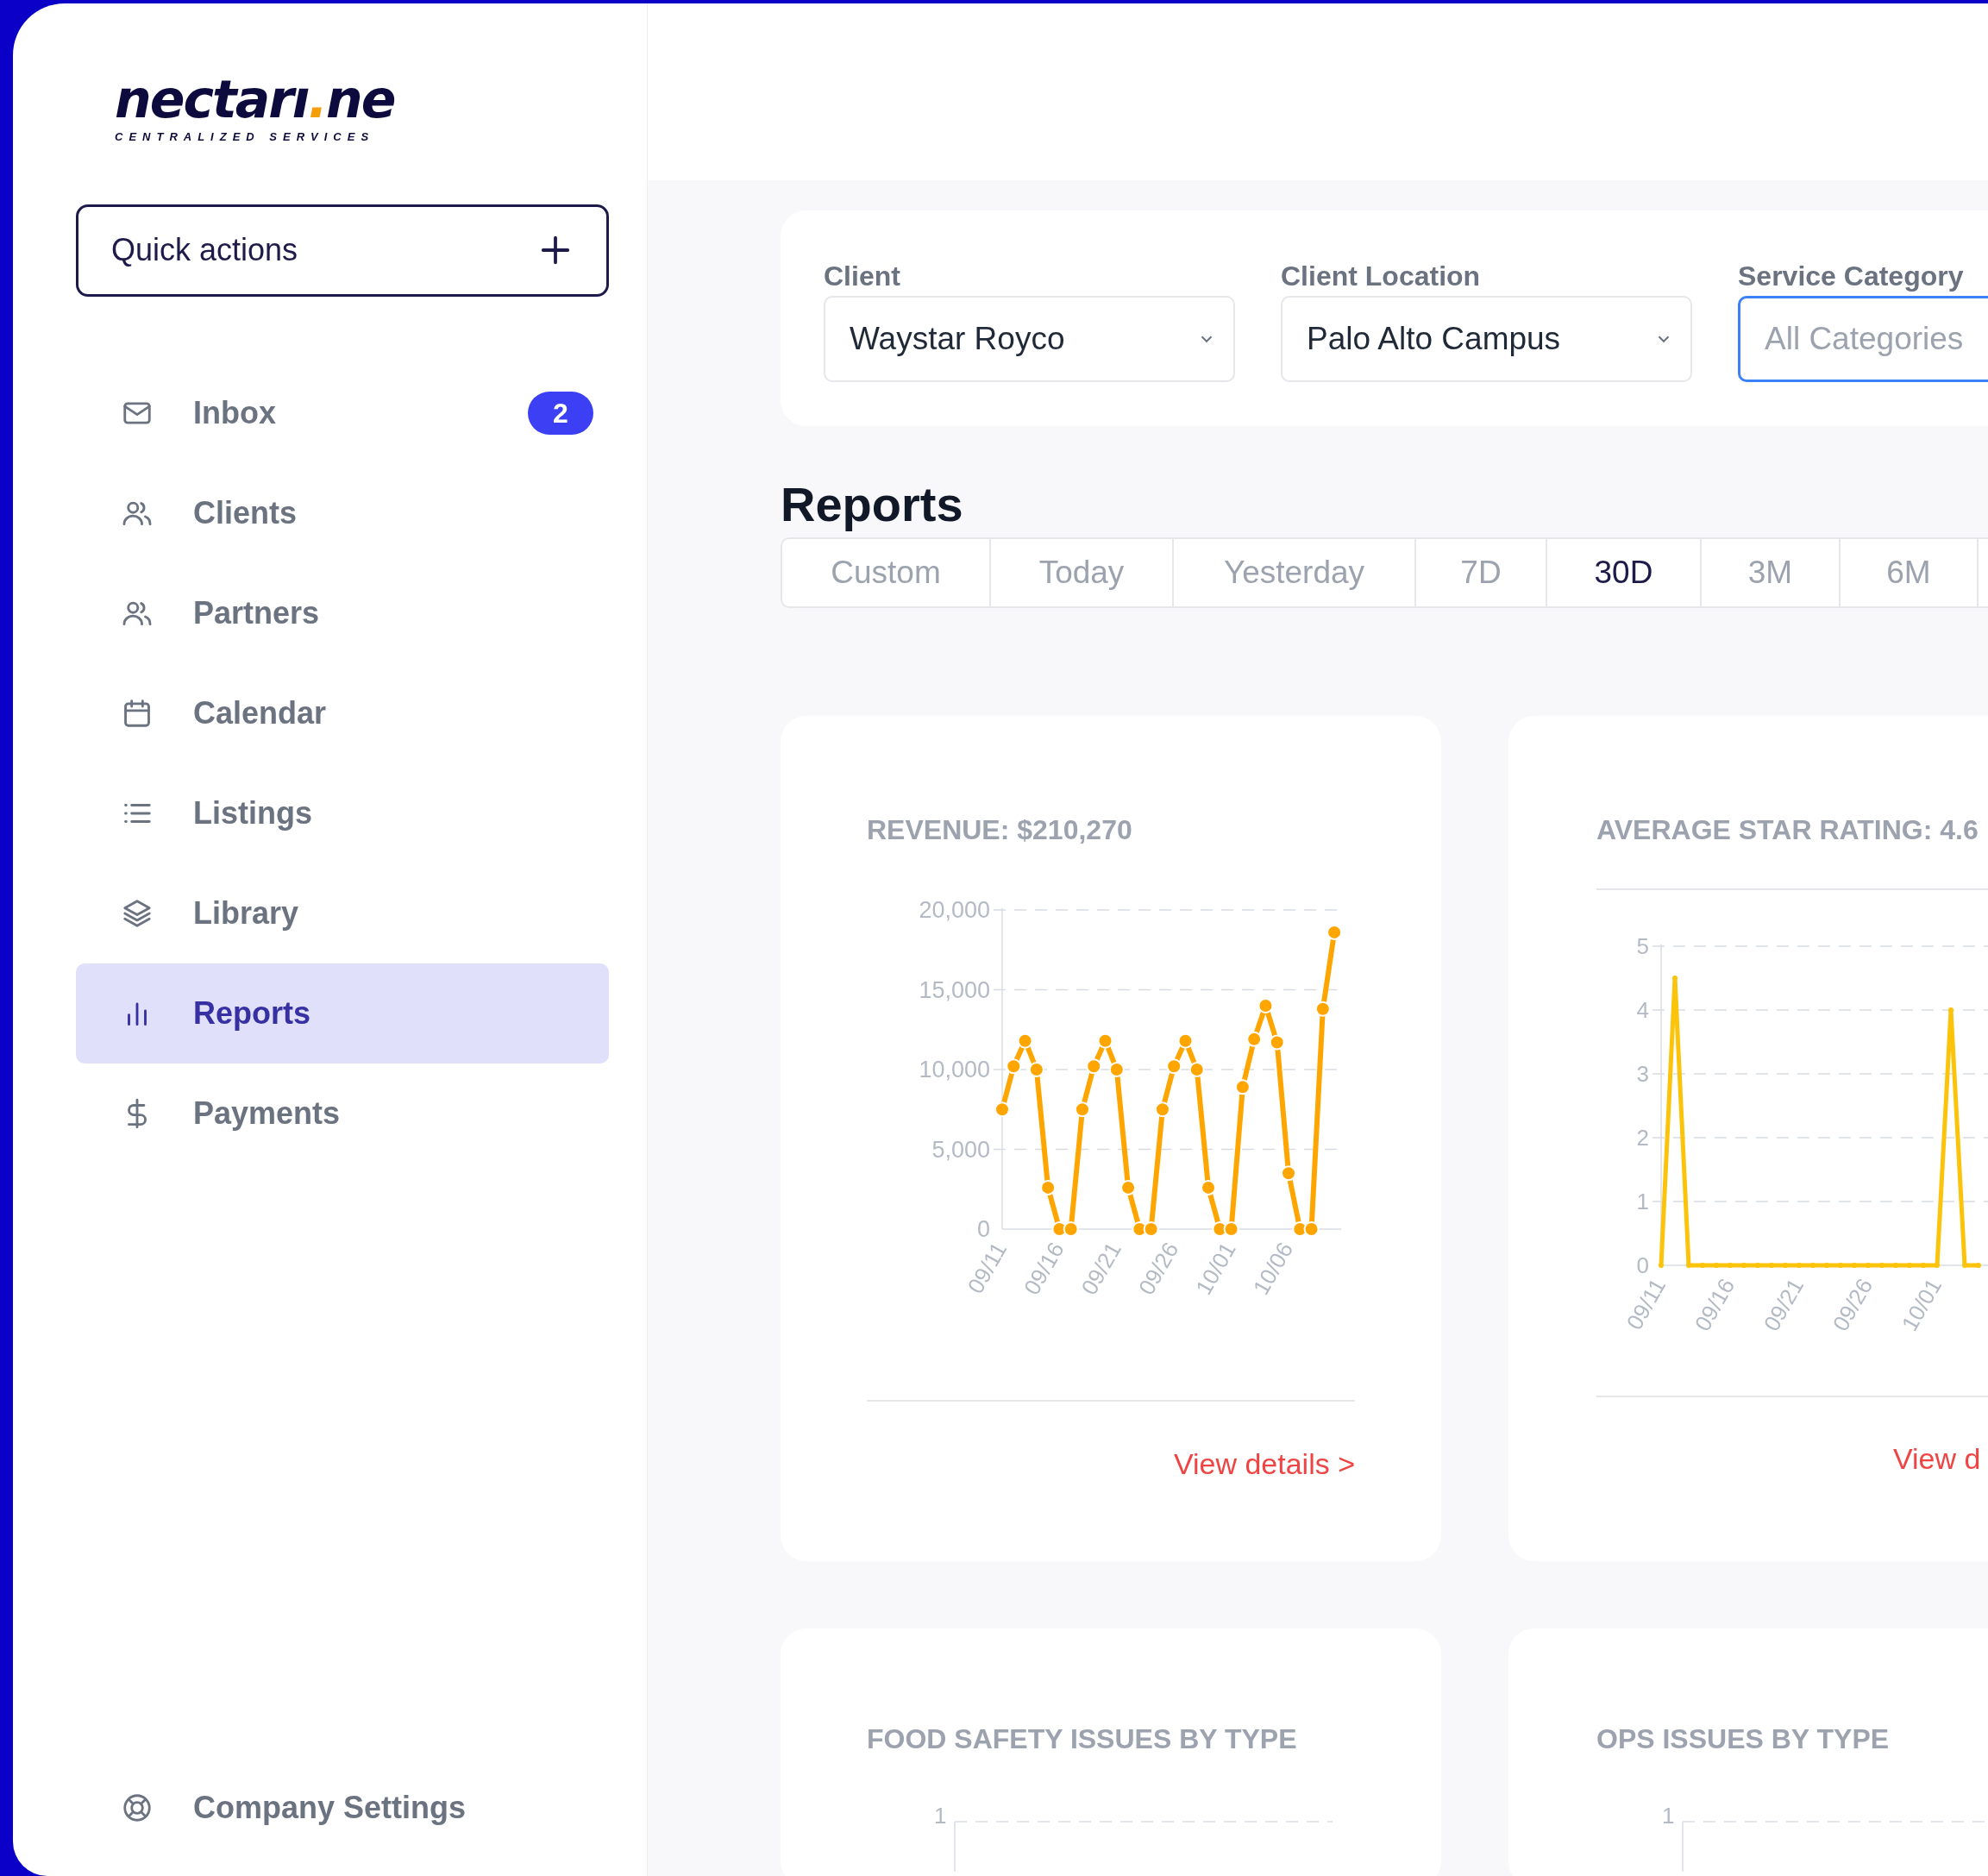  Describe the element at coordinates (954, 910) in the screenshot. I see `axis-label: 20,000` at that location.